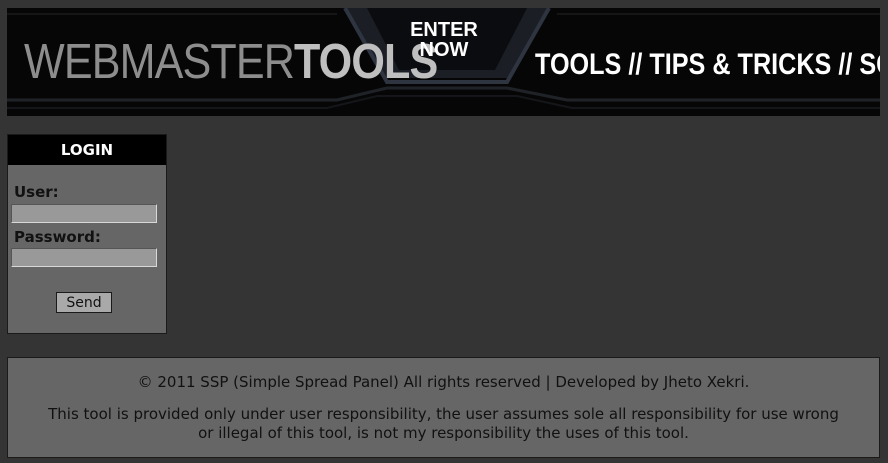  What do you see at coordinates (87, 150) in the screenshot?
I see `login-title: LOGIN` at bounding box center [87, 150].